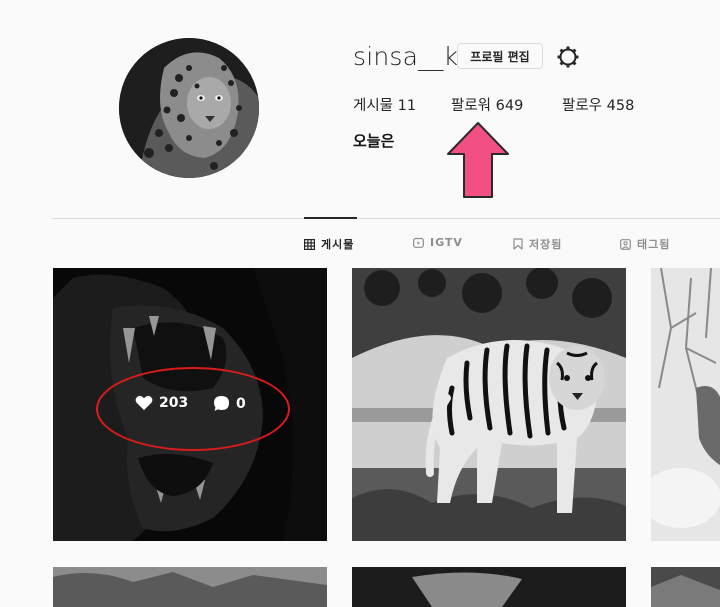 The height and width of the screenshot is (607, 720). What do you see at coordinates (654, 244) in the screenshot?
I see `tab-tagged-label: 태그됨` at bounding box center [654, 244].